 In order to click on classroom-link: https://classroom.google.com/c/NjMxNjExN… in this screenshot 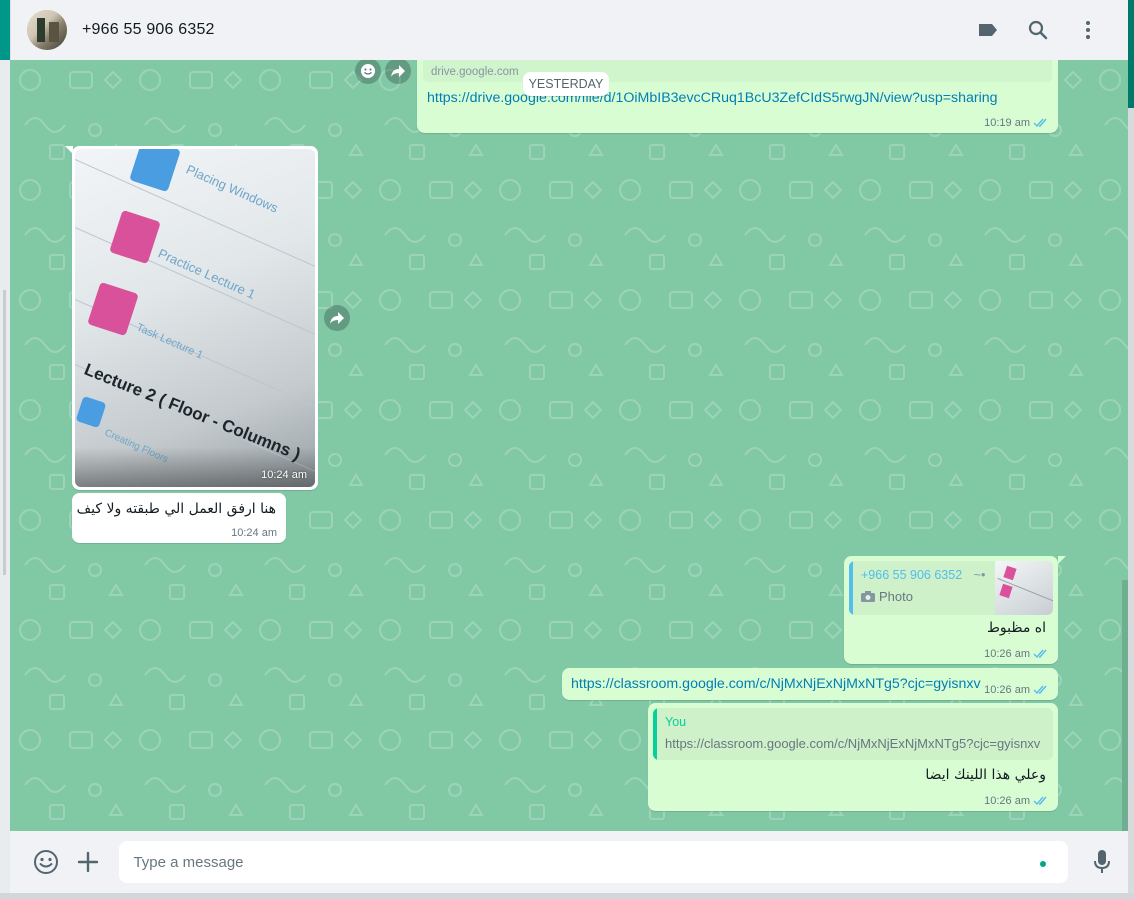, I will do `click(776, 684)`.